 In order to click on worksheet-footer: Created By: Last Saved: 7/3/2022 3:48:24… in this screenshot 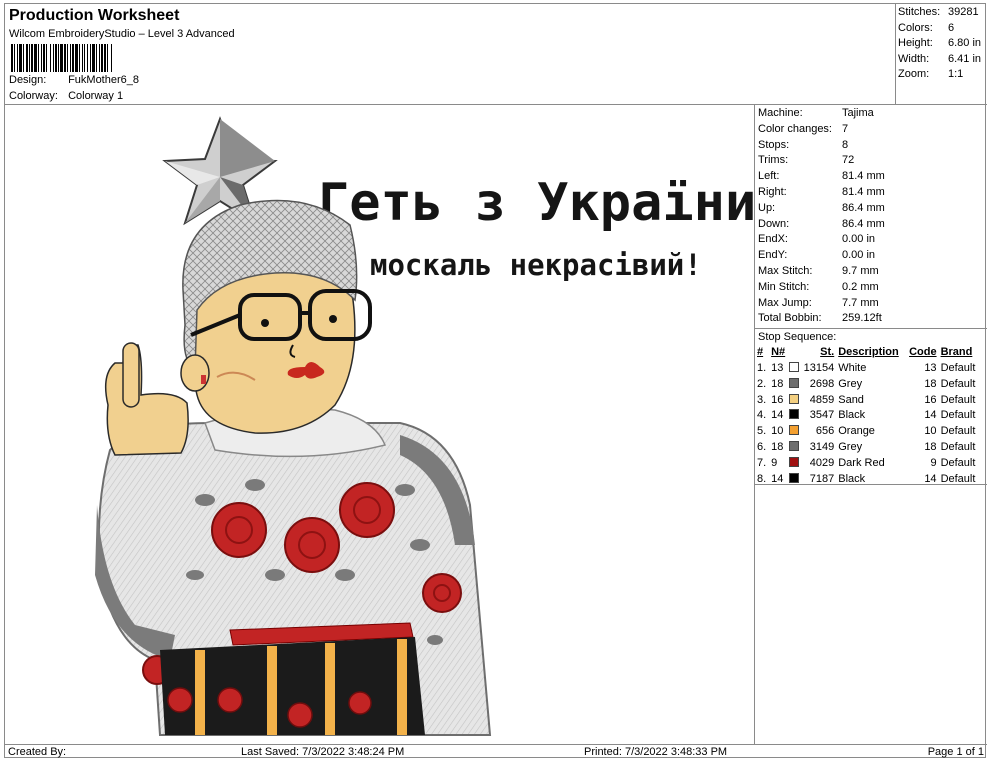, I will do `click(496, 751)`.